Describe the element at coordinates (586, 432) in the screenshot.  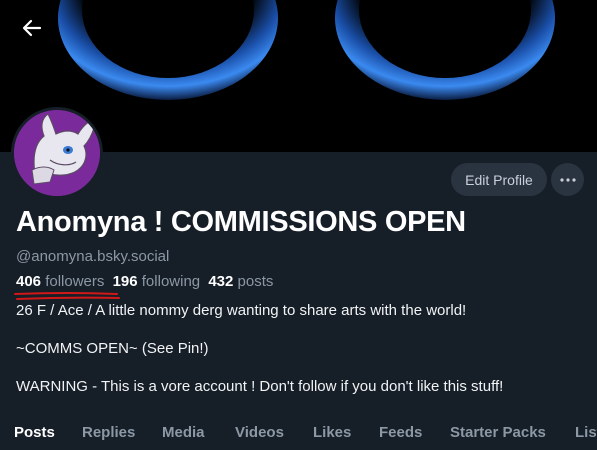
I see `tab-lists: Lists` at that location.